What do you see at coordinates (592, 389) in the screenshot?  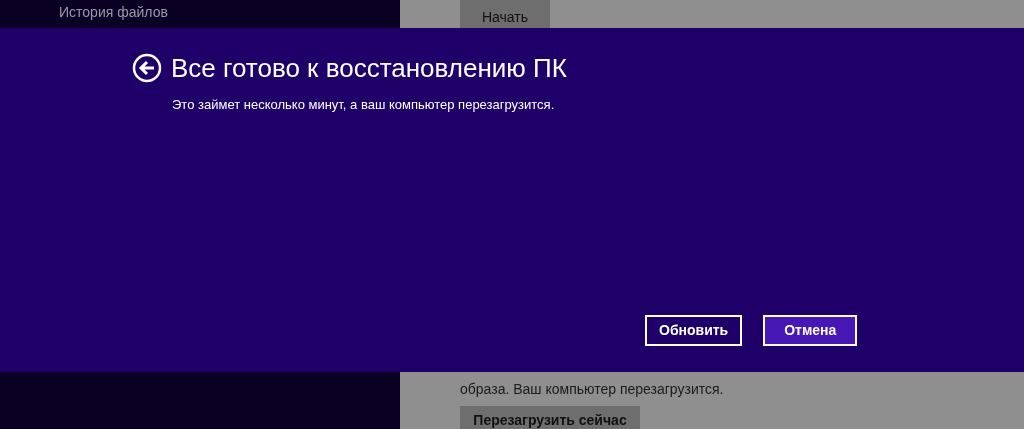 I see `body-text: образа. Ваш компьютер перезагрузится.` at bounding box center [592, 389].